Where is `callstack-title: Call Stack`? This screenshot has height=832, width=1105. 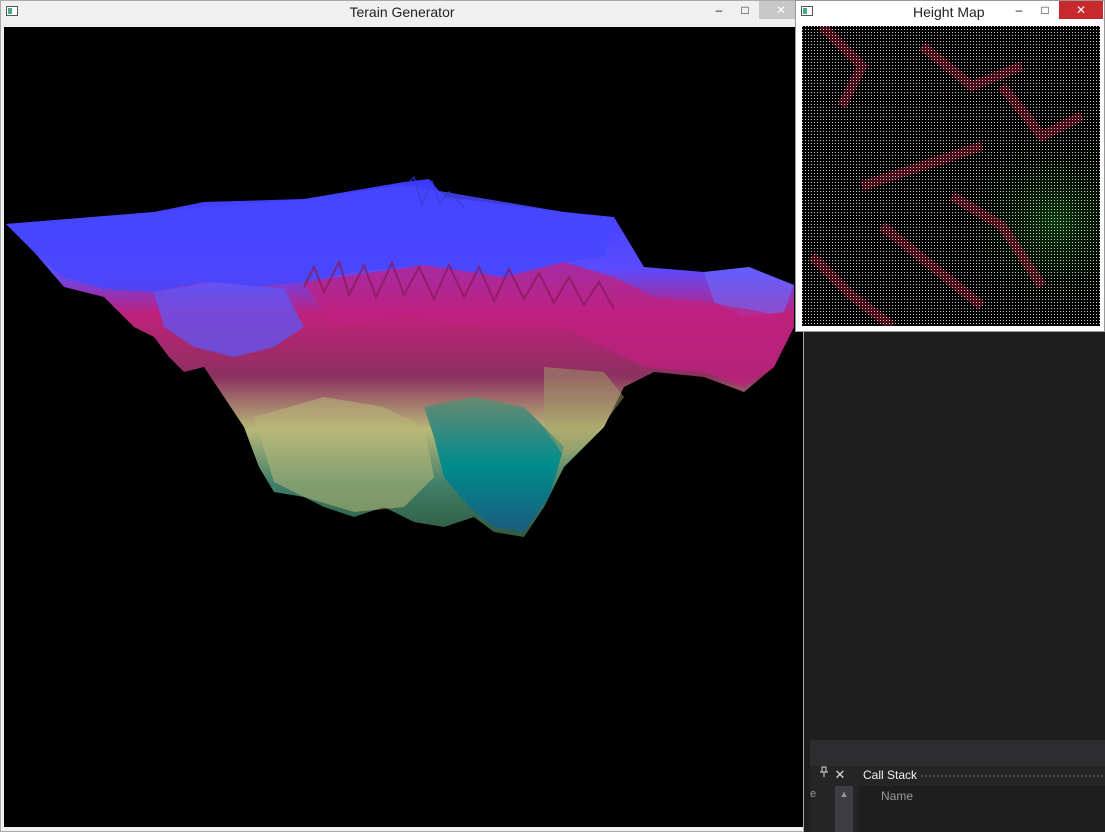
callstack-title: Call Stack is located at coordinates (890, 775).